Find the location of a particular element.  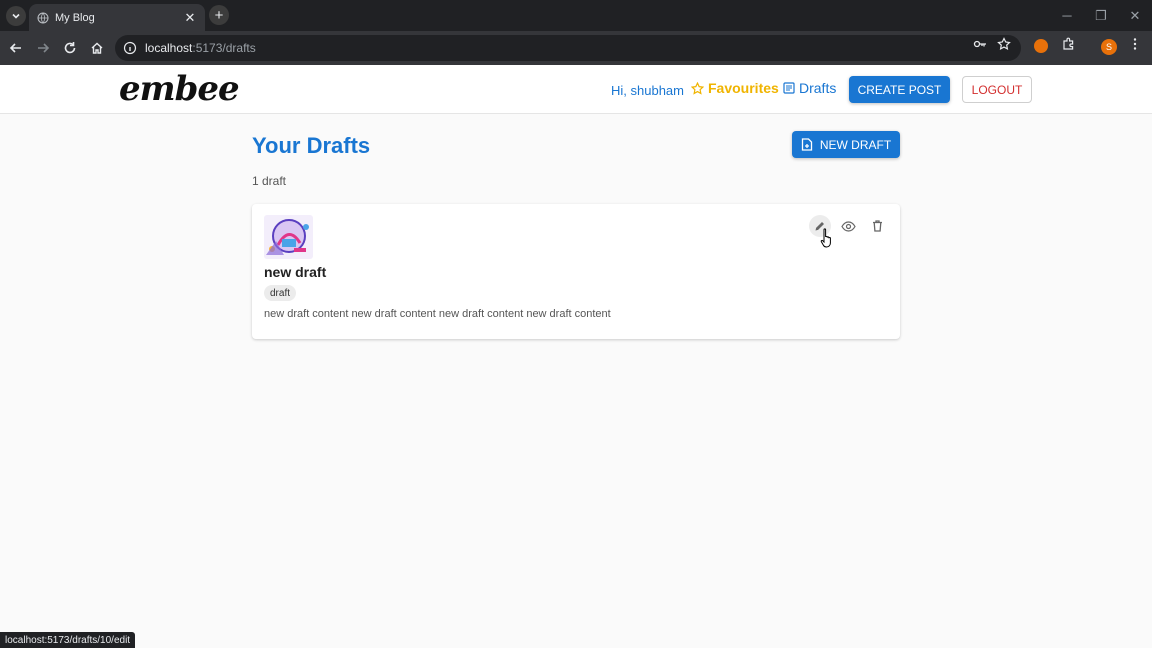

logout-button: LOGOUT is located at coordinates (997, 89).